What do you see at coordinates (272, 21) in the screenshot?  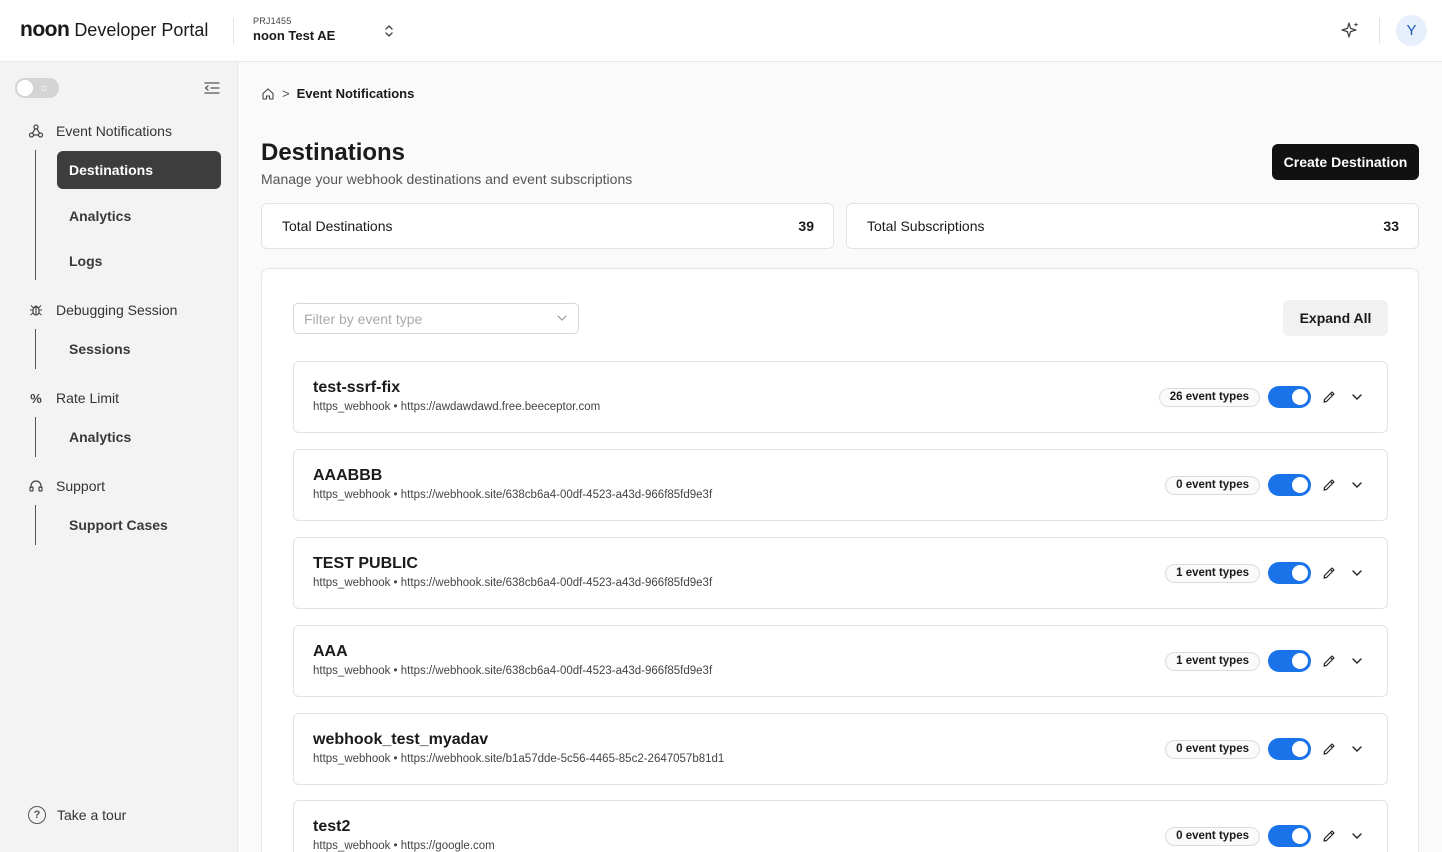 I see `project-code: PRJ1455` at bounding box center [272, 21].